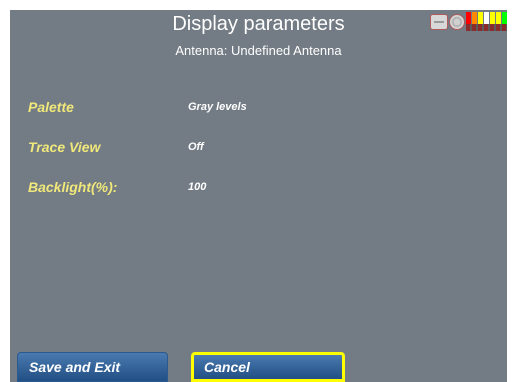 The height and width of the screenshot is (382, 515). Describe the element at coordinates (457, 22) in the screenshot. I see `gauge-icon` at that location.